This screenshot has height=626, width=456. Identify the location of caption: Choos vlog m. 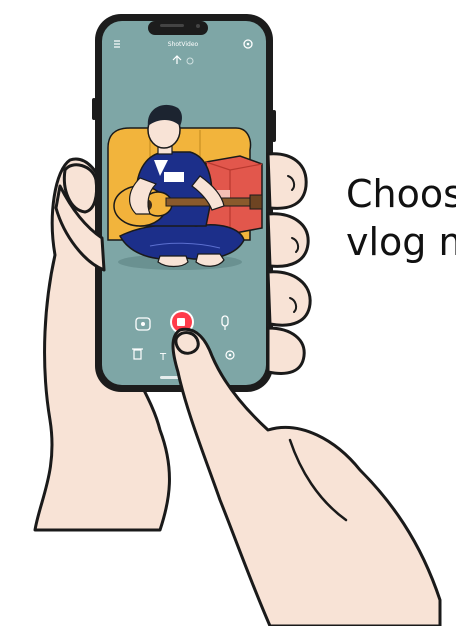
(401, 218).